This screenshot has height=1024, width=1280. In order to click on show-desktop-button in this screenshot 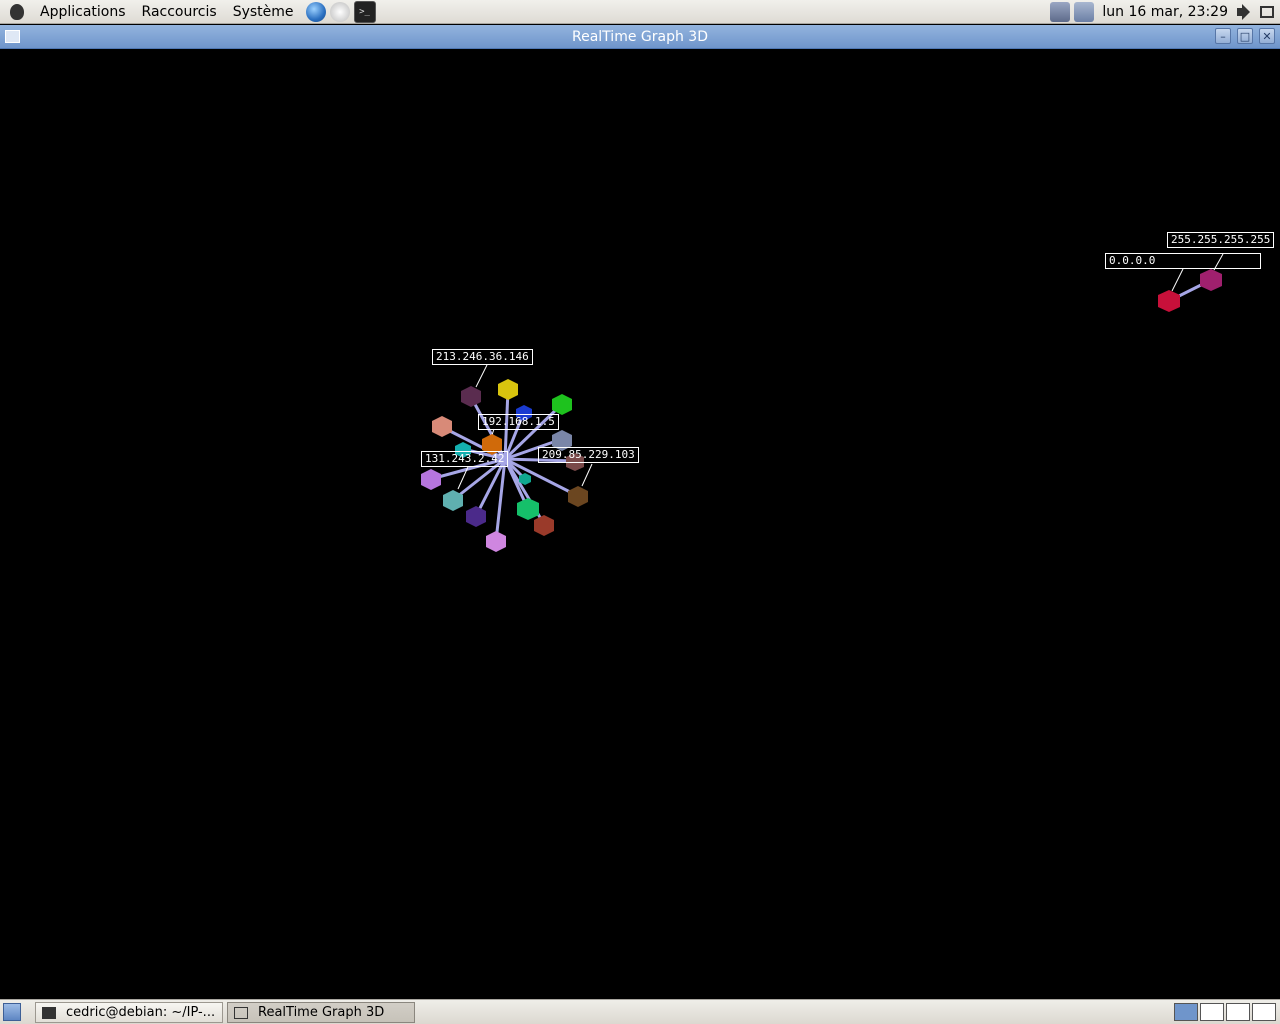, I will do `click(12, 1012)`.